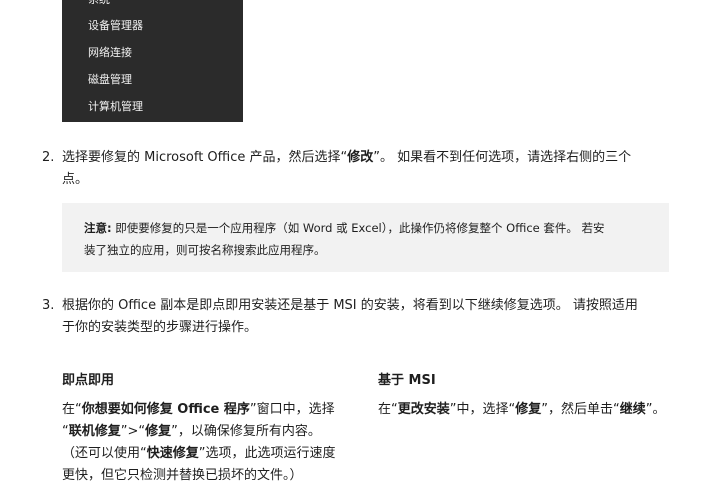 This screenshot has width=721, height=500. Describe the element at coordinates (94, 431) in the screenshot. I see `c2r-online-repair-bold: 联机修复` at that location.